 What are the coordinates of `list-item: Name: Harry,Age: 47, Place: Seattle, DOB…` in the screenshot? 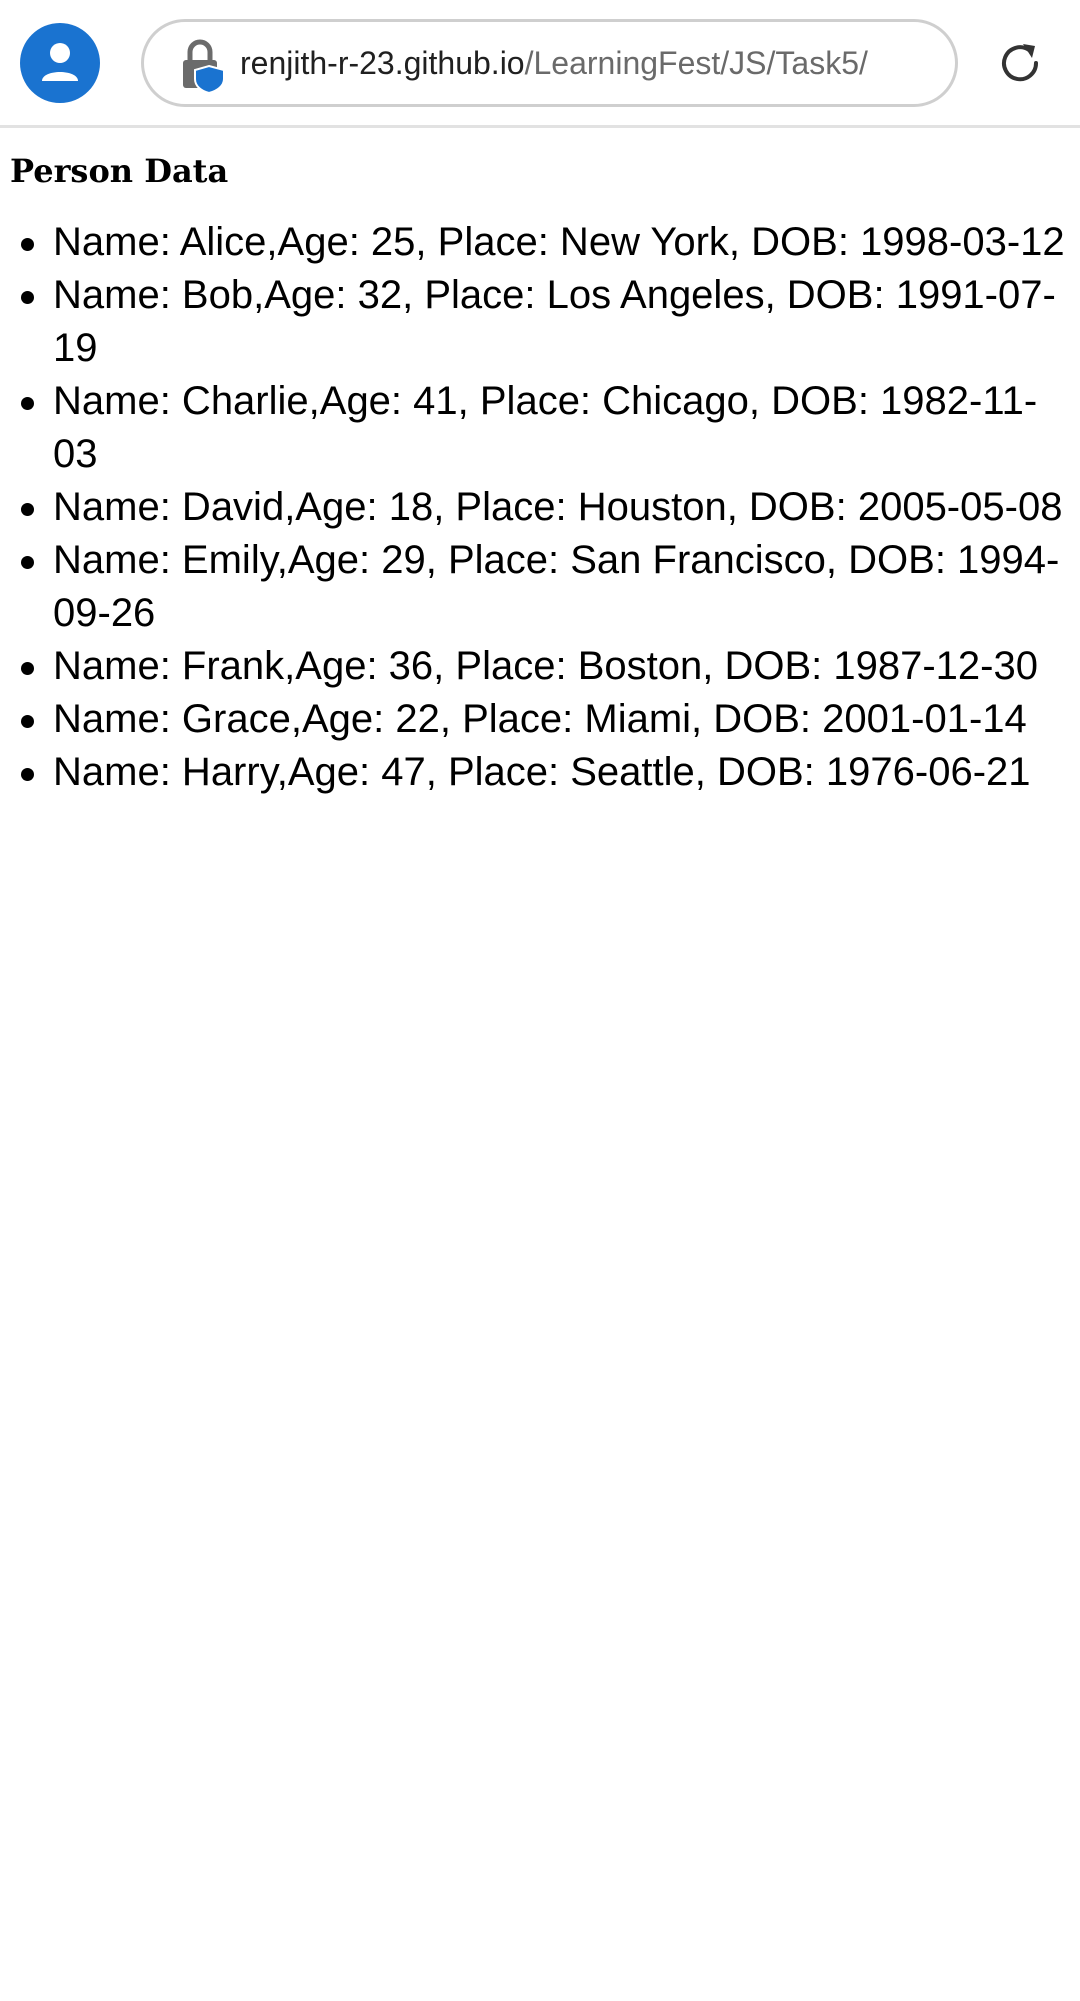 It's located at (550, 772).